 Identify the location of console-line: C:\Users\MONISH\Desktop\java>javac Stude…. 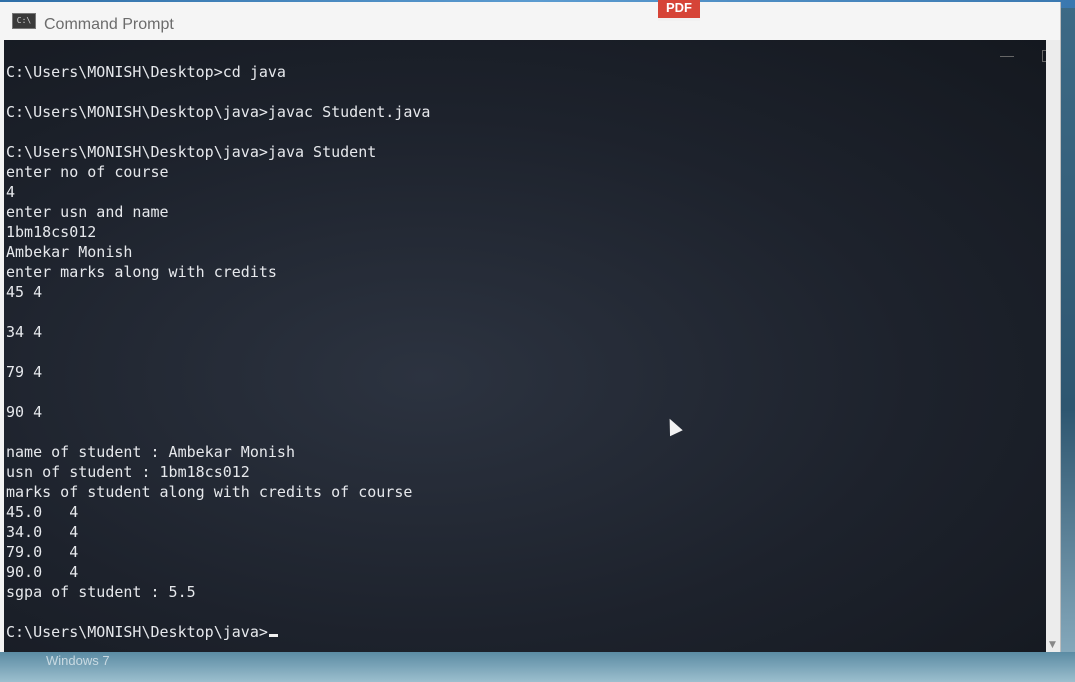
(218, 112).